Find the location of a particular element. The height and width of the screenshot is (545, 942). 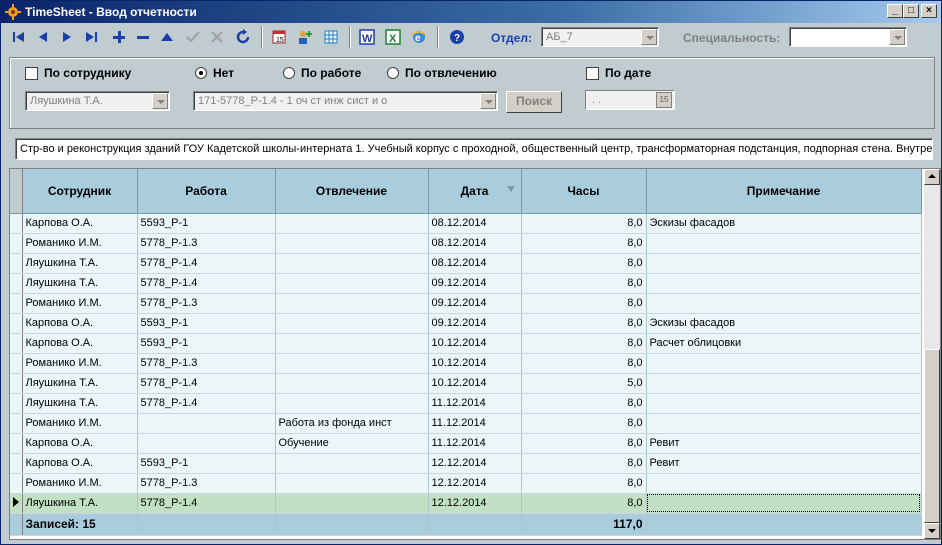

col-absence-header: Отвлечение is located at coordinates (352, 191).